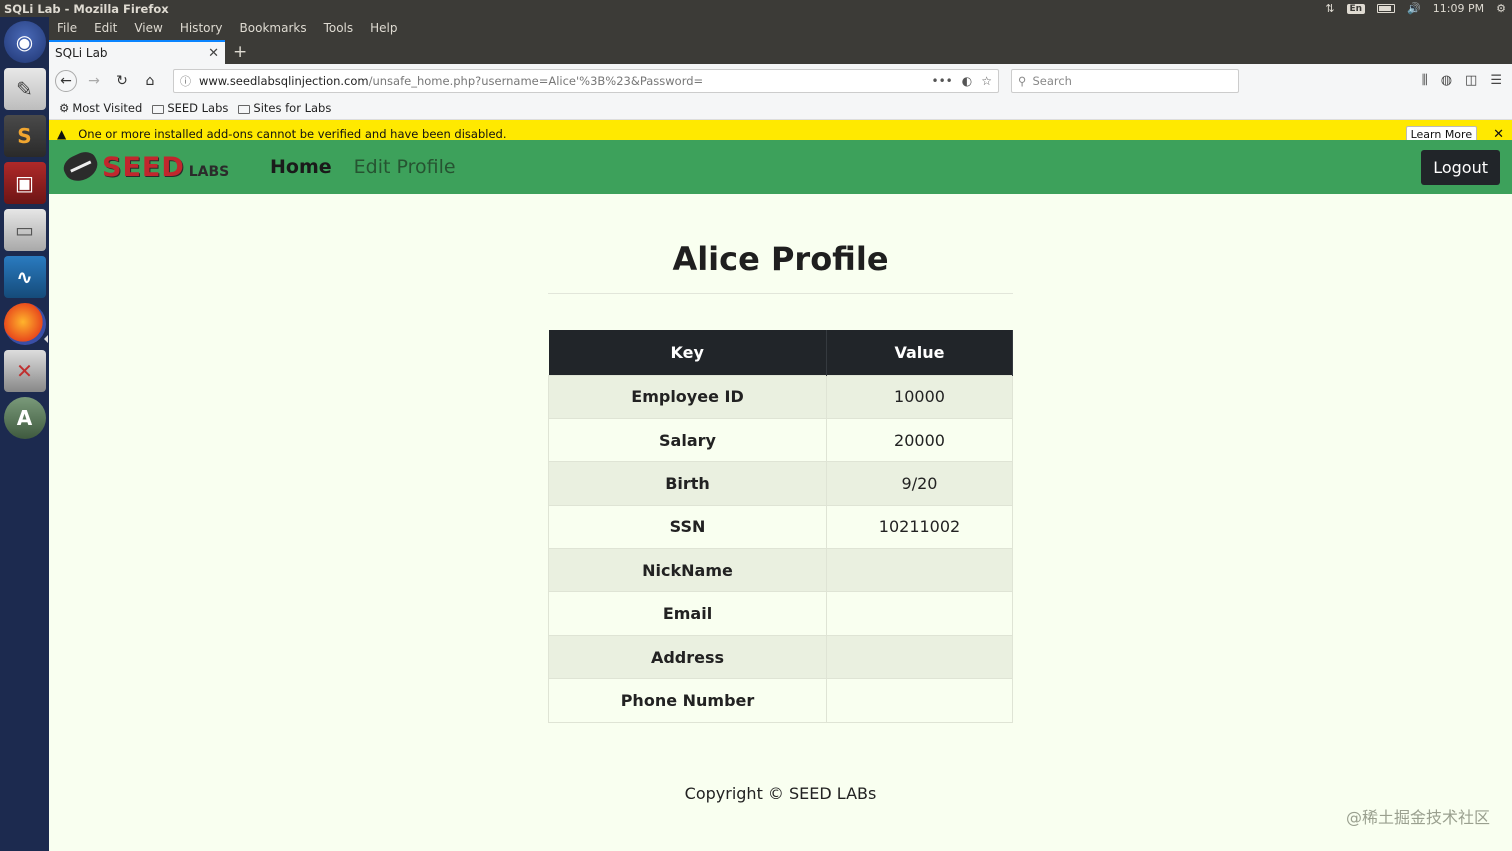 The height and width of the screenshot is (851, 1512). What do you see at coordinates (1356, 8) in the screenshot?
I see `keyboard-language-indicator: En` at bounding box center [1356, 8].